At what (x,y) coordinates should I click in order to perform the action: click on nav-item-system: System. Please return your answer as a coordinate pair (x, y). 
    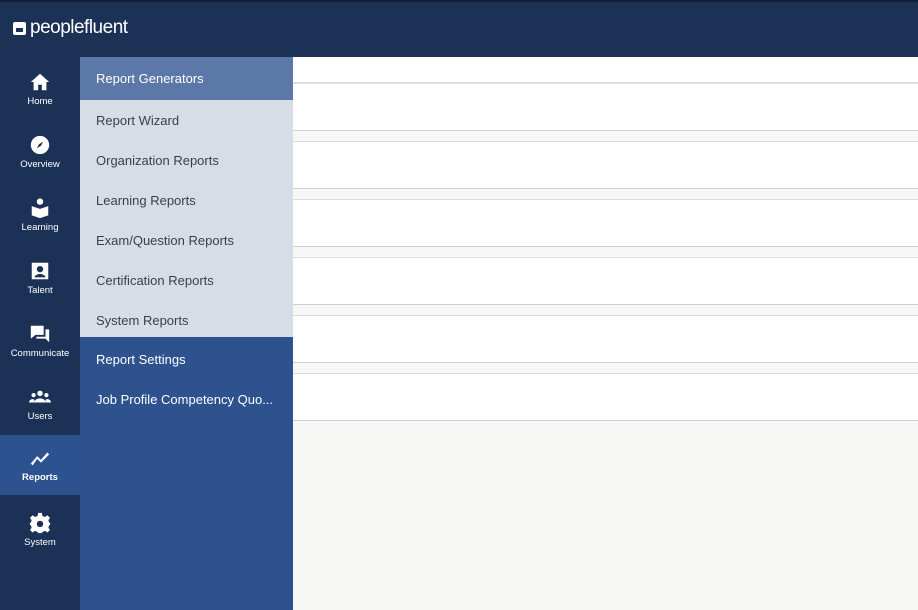
    Looking at the image, I should click on (40, 529).